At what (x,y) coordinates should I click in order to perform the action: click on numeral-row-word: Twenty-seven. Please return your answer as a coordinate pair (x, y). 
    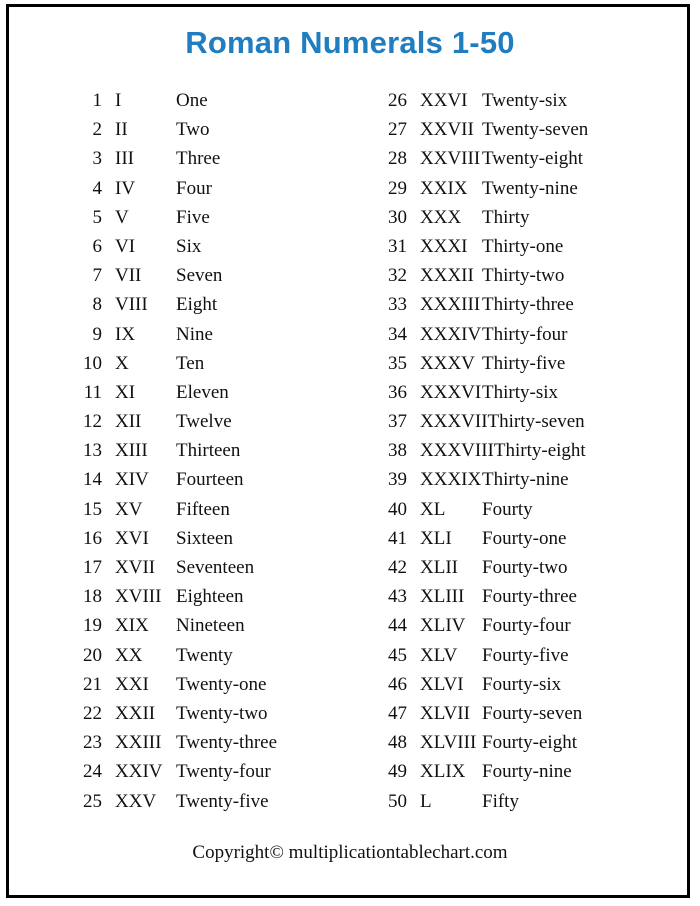
    Looking at the image, I should click on (535, 130).